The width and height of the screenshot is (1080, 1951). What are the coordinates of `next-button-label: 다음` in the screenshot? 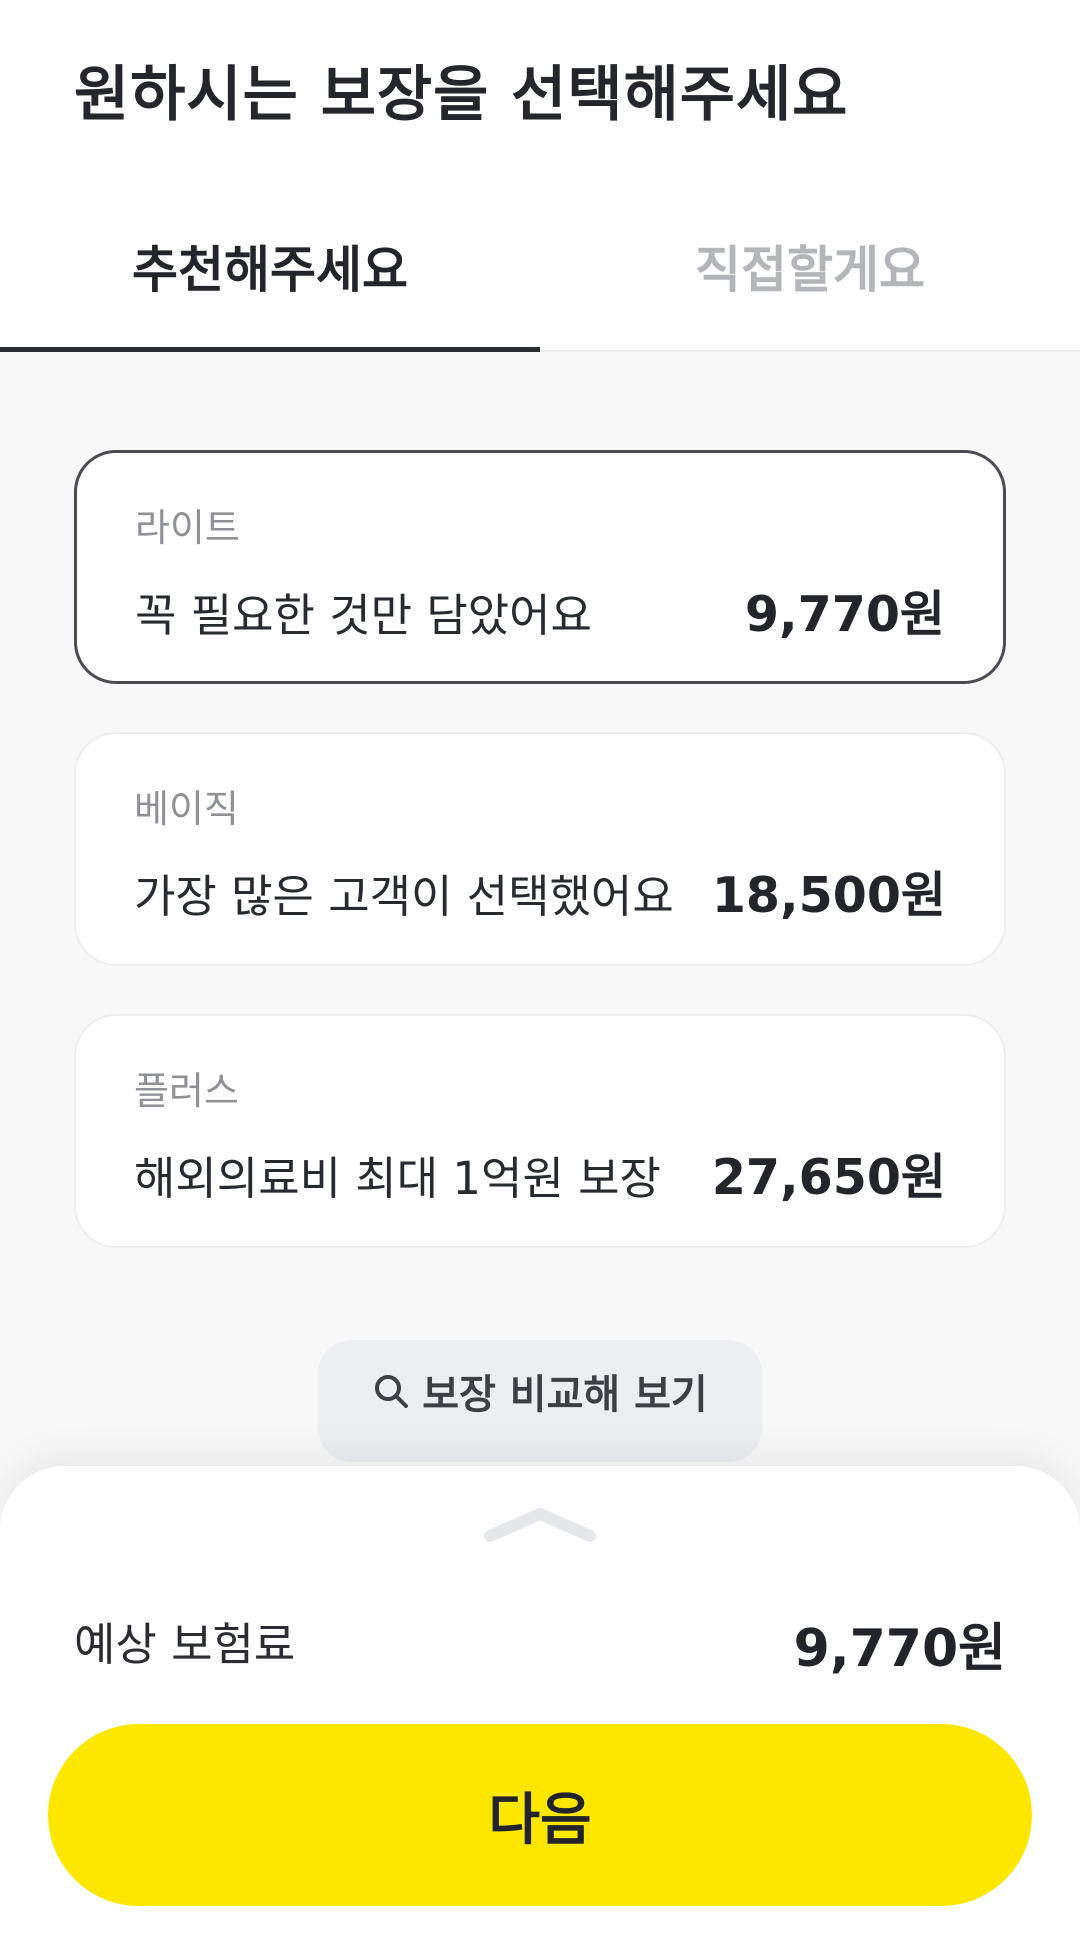 It's located at (540, 1820).